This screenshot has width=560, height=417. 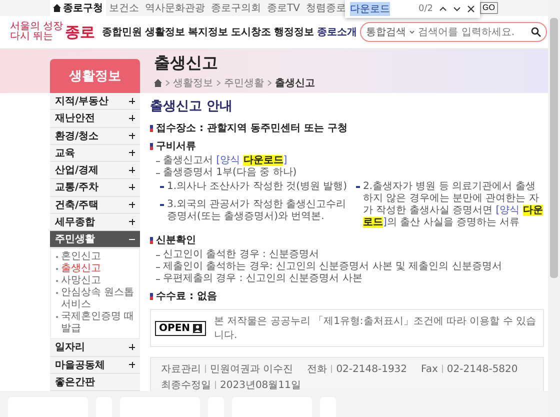 What do you see at coordinates (124, 8) in the screenshot?
I see `top-link: 보건소` at bounding box center [124, 8].